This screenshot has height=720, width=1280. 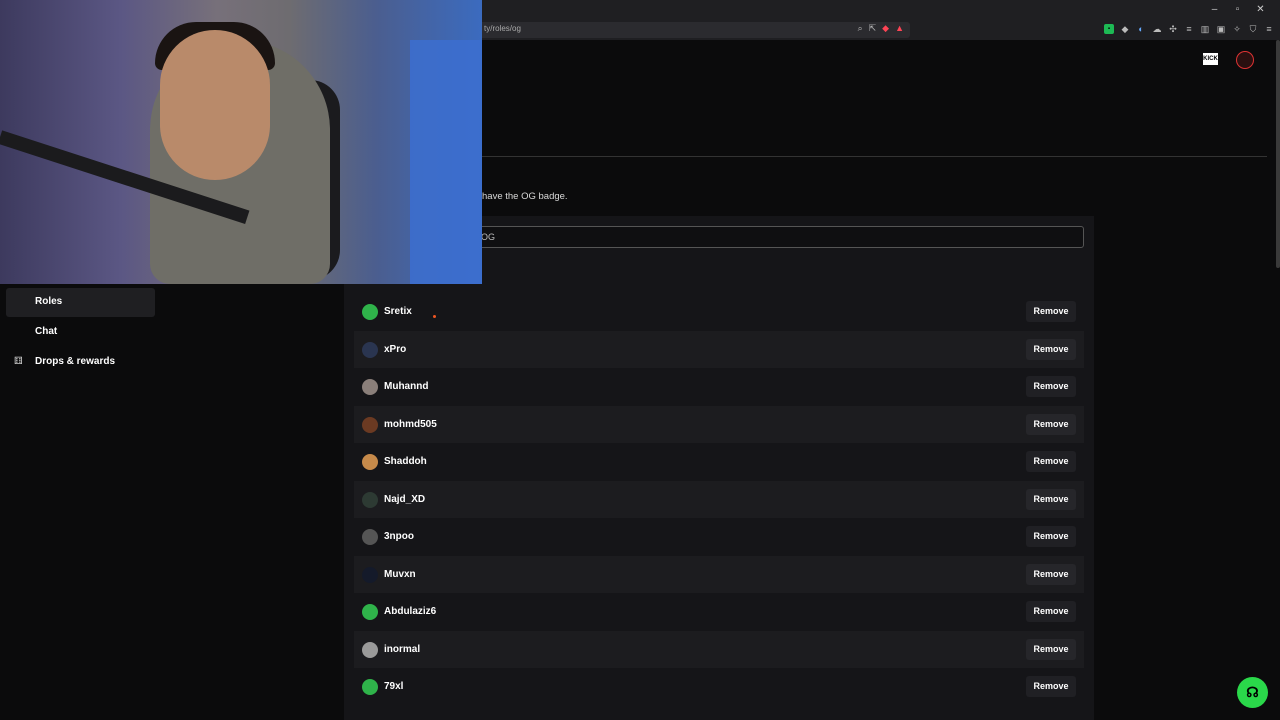 What do you see at coordinates (885, 28) in the screenshot?
I see `shield-icon: ◆` at bounding box center [885, 28].